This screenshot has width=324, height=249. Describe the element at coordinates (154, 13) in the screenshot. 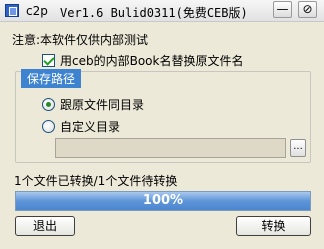

I see `window-title: Ver1.6 Bulid0311(免费CEB版)` at that location.